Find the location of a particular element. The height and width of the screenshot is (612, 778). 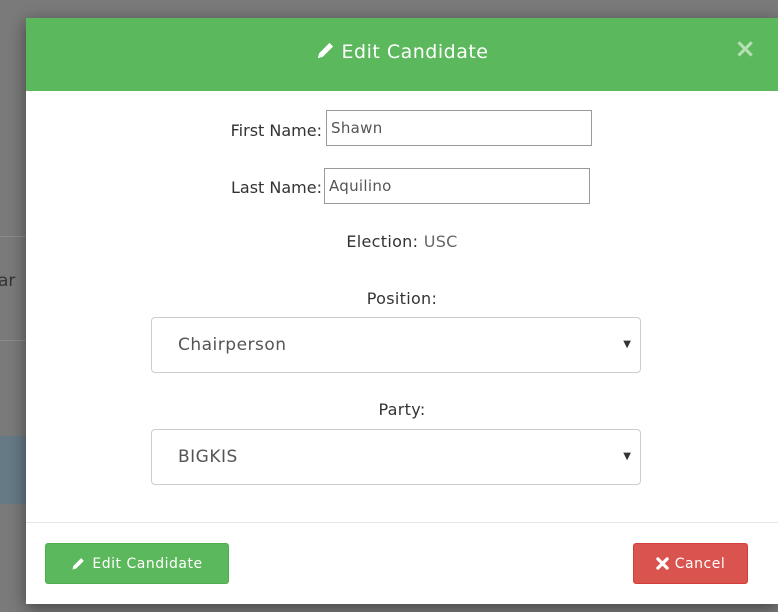

party-selected-value: BIGKIS is located at coordinates (208, 457).